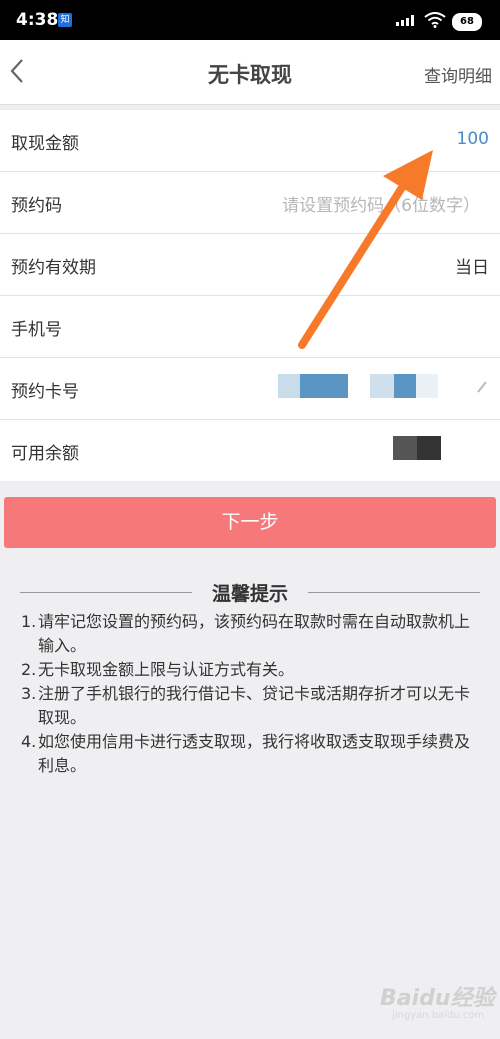 The width and height of the screenshot is (500, 1039). Describe the element at coordinates (437, 998) in the screenshot. I see `watermark-logo: Baidu经验` at that location.